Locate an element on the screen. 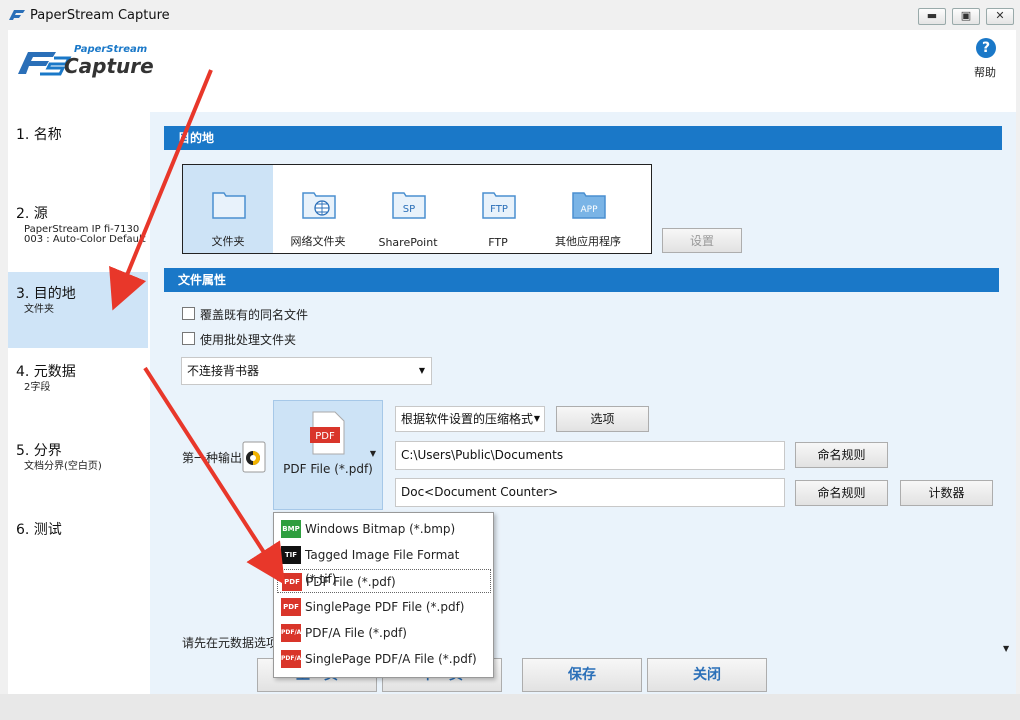 The image size is (1020, 720). compression-value: 根据软件设置的压缩格式 is located at coordinates (467, 419).